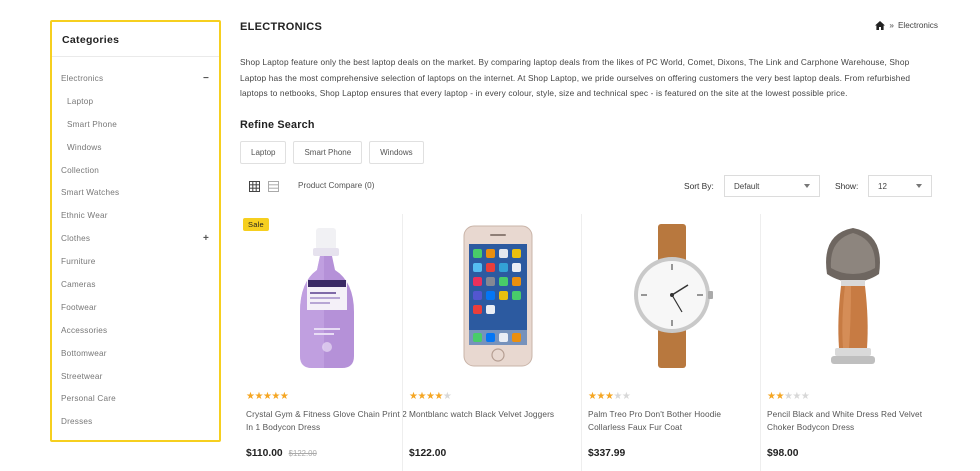 The height and width of the screenshot is (471, 980). I want to click on category-label: Accessories, so click(84, 330).